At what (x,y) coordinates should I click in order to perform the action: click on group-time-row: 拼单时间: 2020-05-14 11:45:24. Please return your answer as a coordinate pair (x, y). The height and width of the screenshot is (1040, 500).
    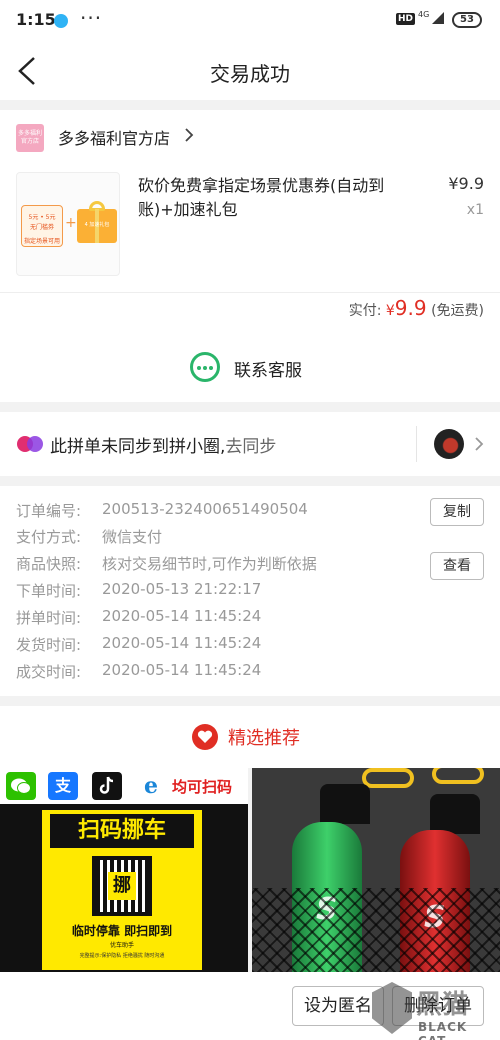
    Looking at the image, I should click on (138, 617).